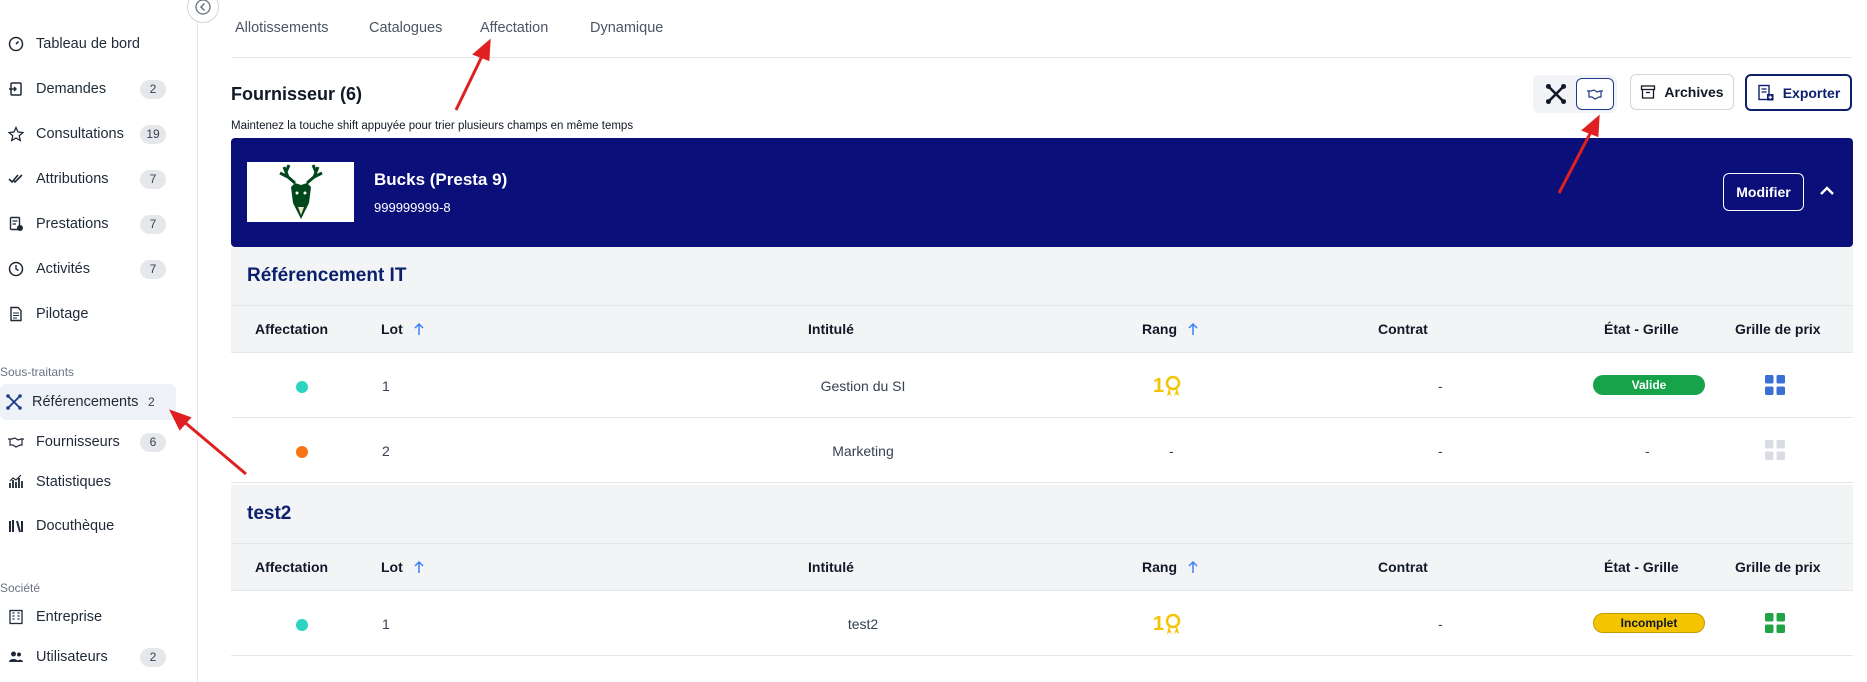 This screenshot has height=682, width=1867. I want to click on document-icon, so click(16, 314).